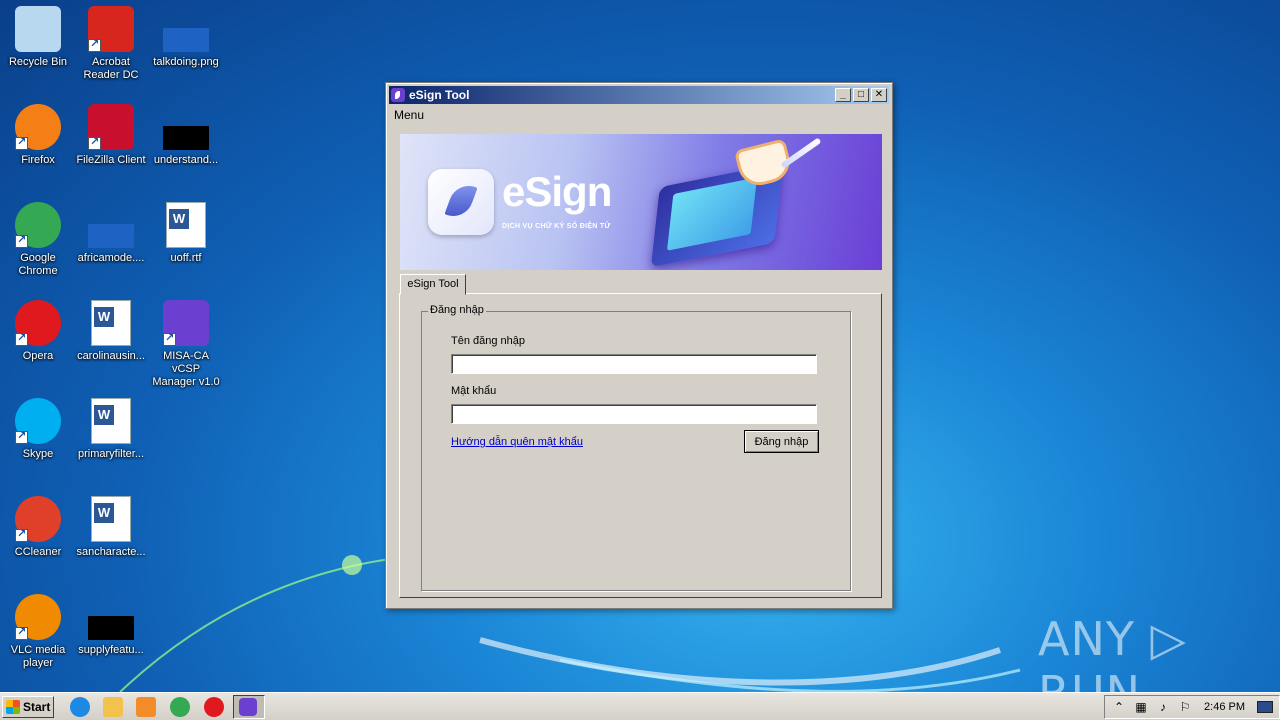  I want to click on desktop-icon: Google Chrome, so click(38, 240).